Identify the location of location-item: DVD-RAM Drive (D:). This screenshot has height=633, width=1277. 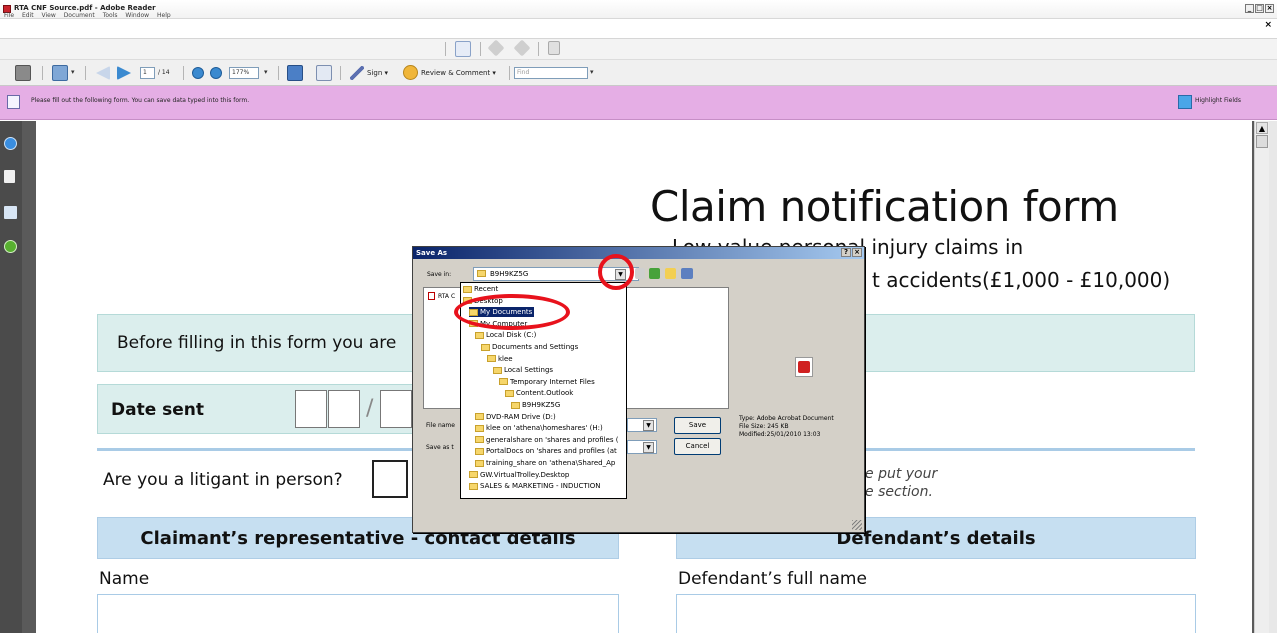
(515, 417).